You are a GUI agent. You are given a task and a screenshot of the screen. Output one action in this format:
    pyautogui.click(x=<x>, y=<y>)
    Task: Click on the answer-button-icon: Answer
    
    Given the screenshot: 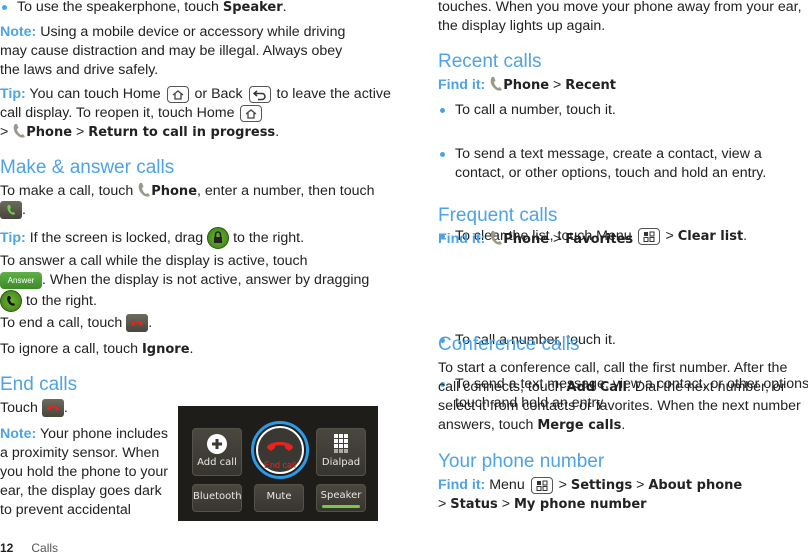 What is the action you would take?
    pyautogui.click(x=21, y=280)
    